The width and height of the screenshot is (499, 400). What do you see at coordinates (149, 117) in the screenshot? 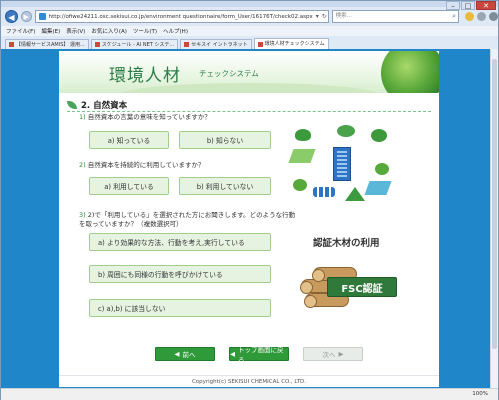
I see `question-text: 自然資本の言葉の意味を知っていますか？` at bounding box center [149, 117].